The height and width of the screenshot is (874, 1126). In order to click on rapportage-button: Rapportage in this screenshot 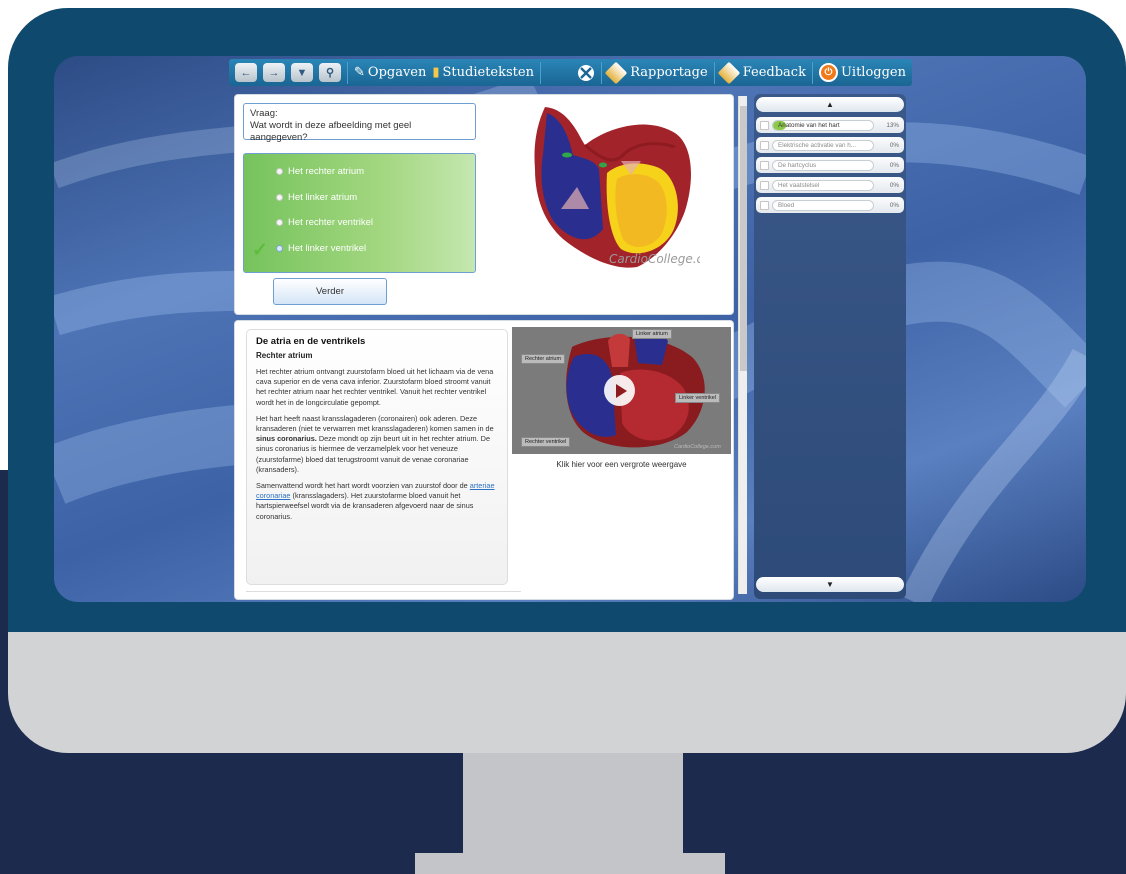, I will do `click(656, 72)`.